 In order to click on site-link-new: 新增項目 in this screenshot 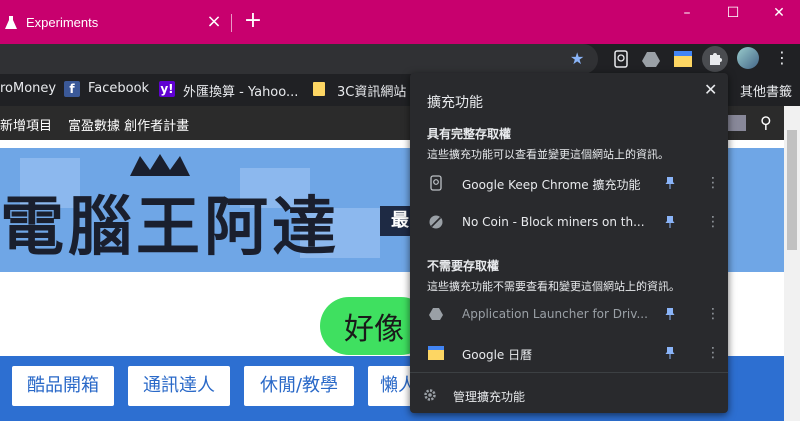, I will do `click(26, 124)`.